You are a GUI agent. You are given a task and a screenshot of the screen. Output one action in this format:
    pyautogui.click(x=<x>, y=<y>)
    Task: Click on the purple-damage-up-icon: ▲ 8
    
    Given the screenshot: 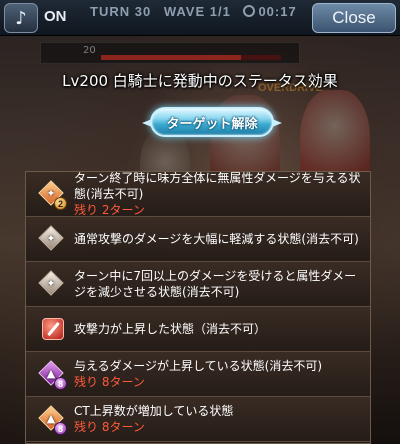 What is the action you would take?
    pyautogui.click(x=52, y=375)
    